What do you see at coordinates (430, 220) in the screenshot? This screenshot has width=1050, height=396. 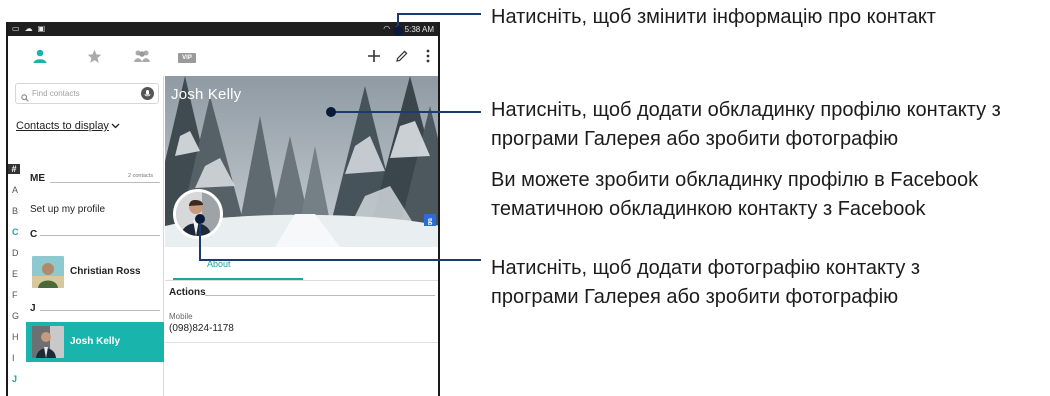 I see `google-badge-icon: g` at bounding box center [430, 220].